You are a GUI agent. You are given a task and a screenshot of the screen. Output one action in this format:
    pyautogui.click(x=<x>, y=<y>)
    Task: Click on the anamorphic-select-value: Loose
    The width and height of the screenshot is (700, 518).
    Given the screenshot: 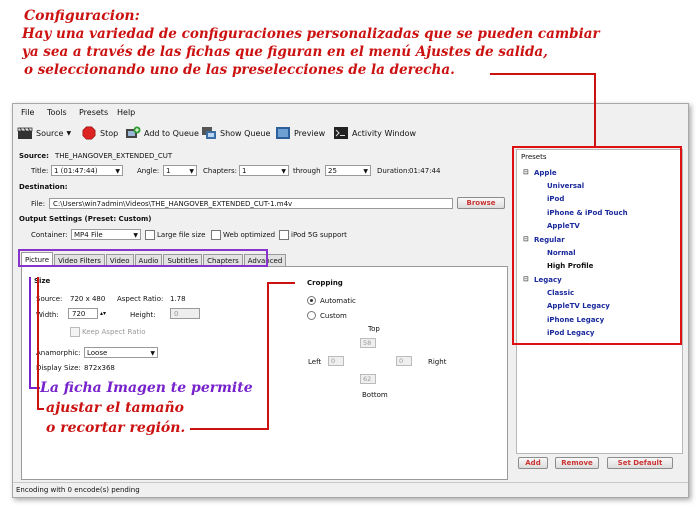 What is the action you would take?
    pyautogui.click(x=97, y=353)
    